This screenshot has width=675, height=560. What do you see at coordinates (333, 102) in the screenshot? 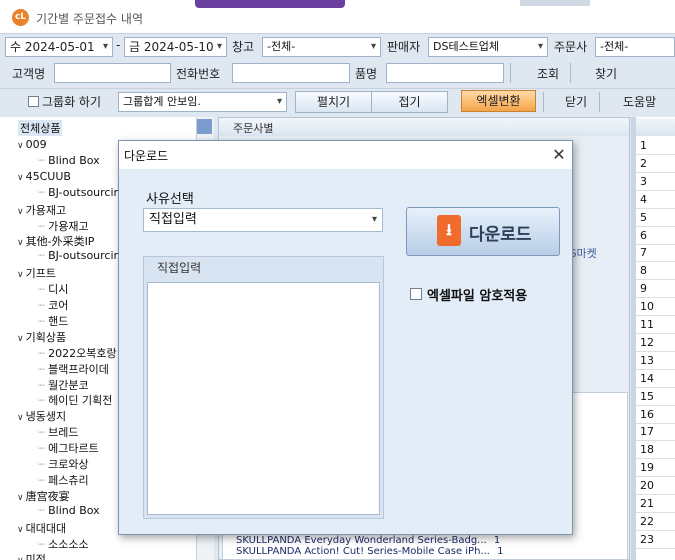
I see `expand-button: 펼치기` at bounding box center [333, 102].